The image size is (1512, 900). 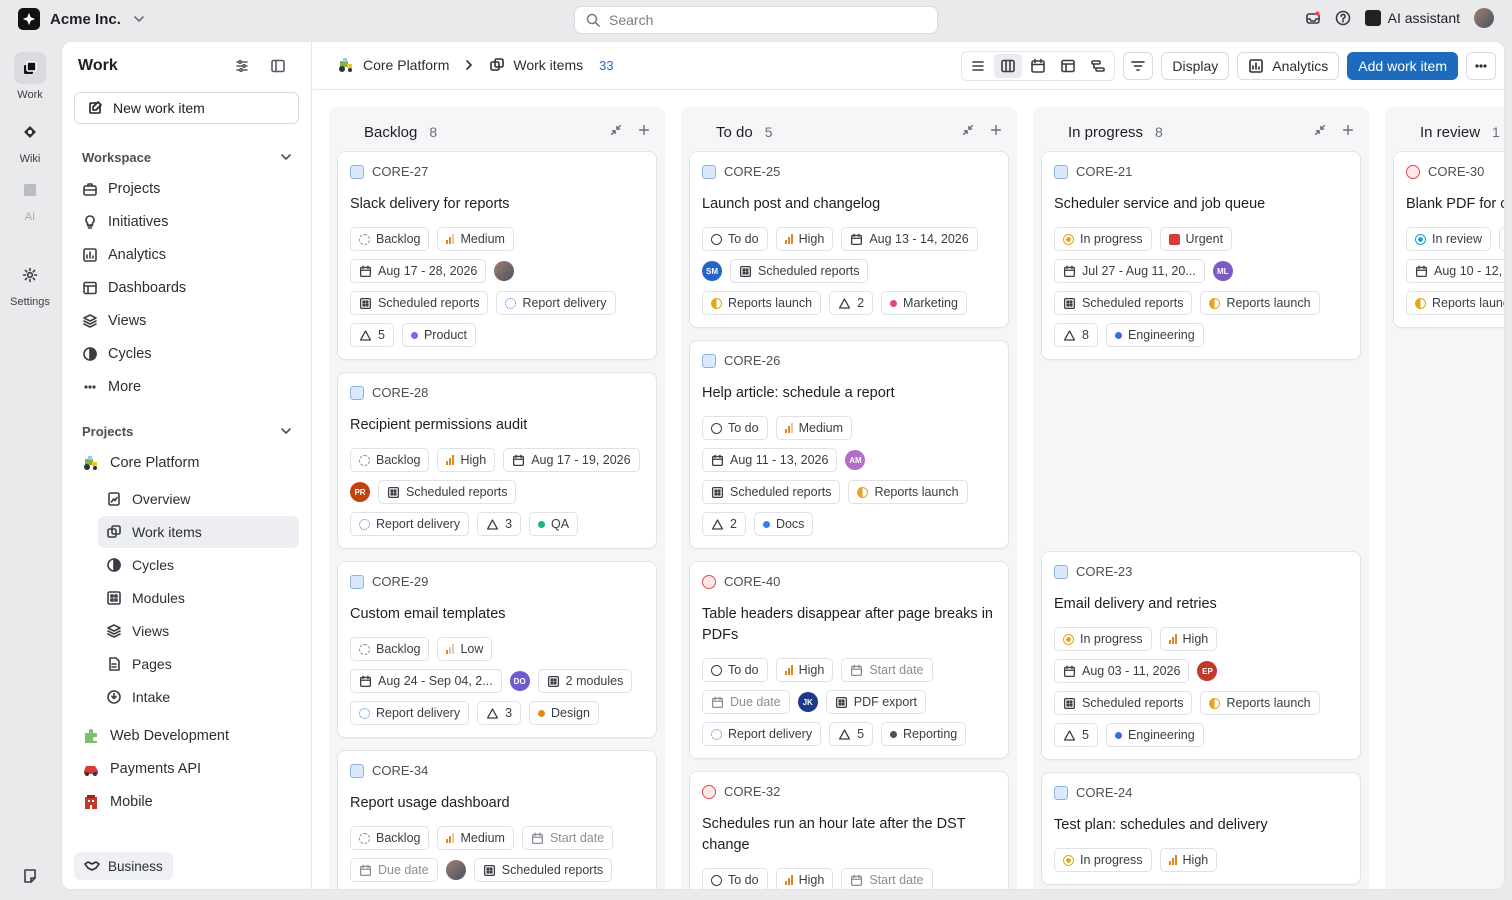 I want to click on label-chip: Marketing, so click(x=924, y=303).